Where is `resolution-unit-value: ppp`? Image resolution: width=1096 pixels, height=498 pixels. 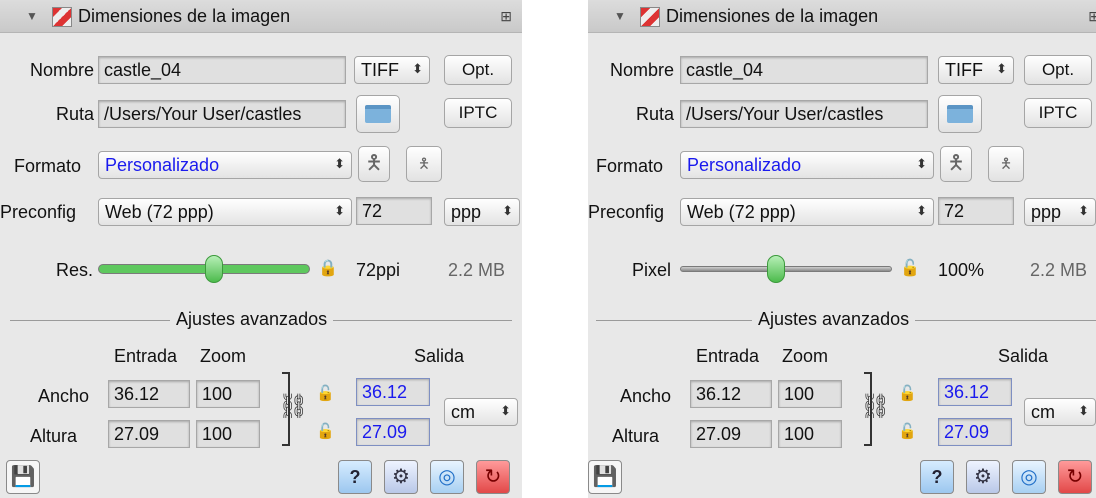 resolution-unit-value: ppp is located at coordinates (1046, 212).